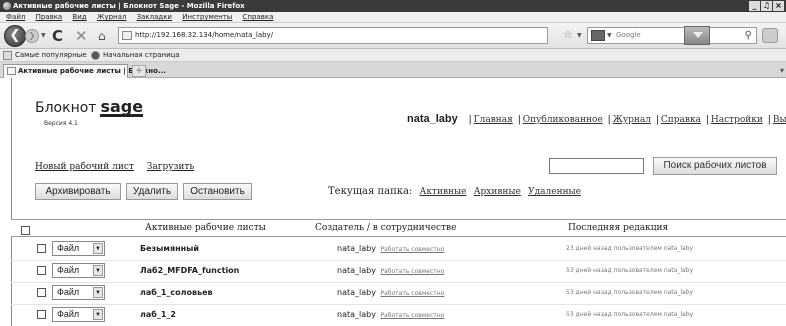  What do you see at coordinates (189, 270) in the screenshot?
I see `worksheet-name-link: Лаб2_MFDFA_function` at bounding box center [189, 270].